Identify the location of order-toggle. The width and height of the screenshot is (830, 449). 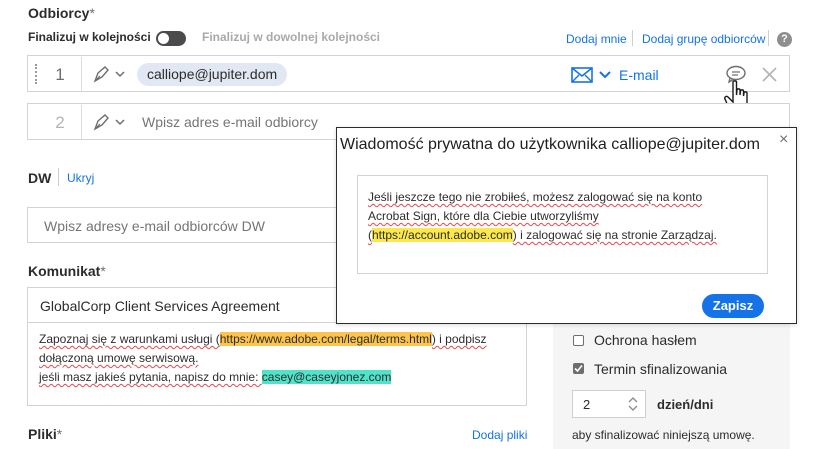
(171, 38).